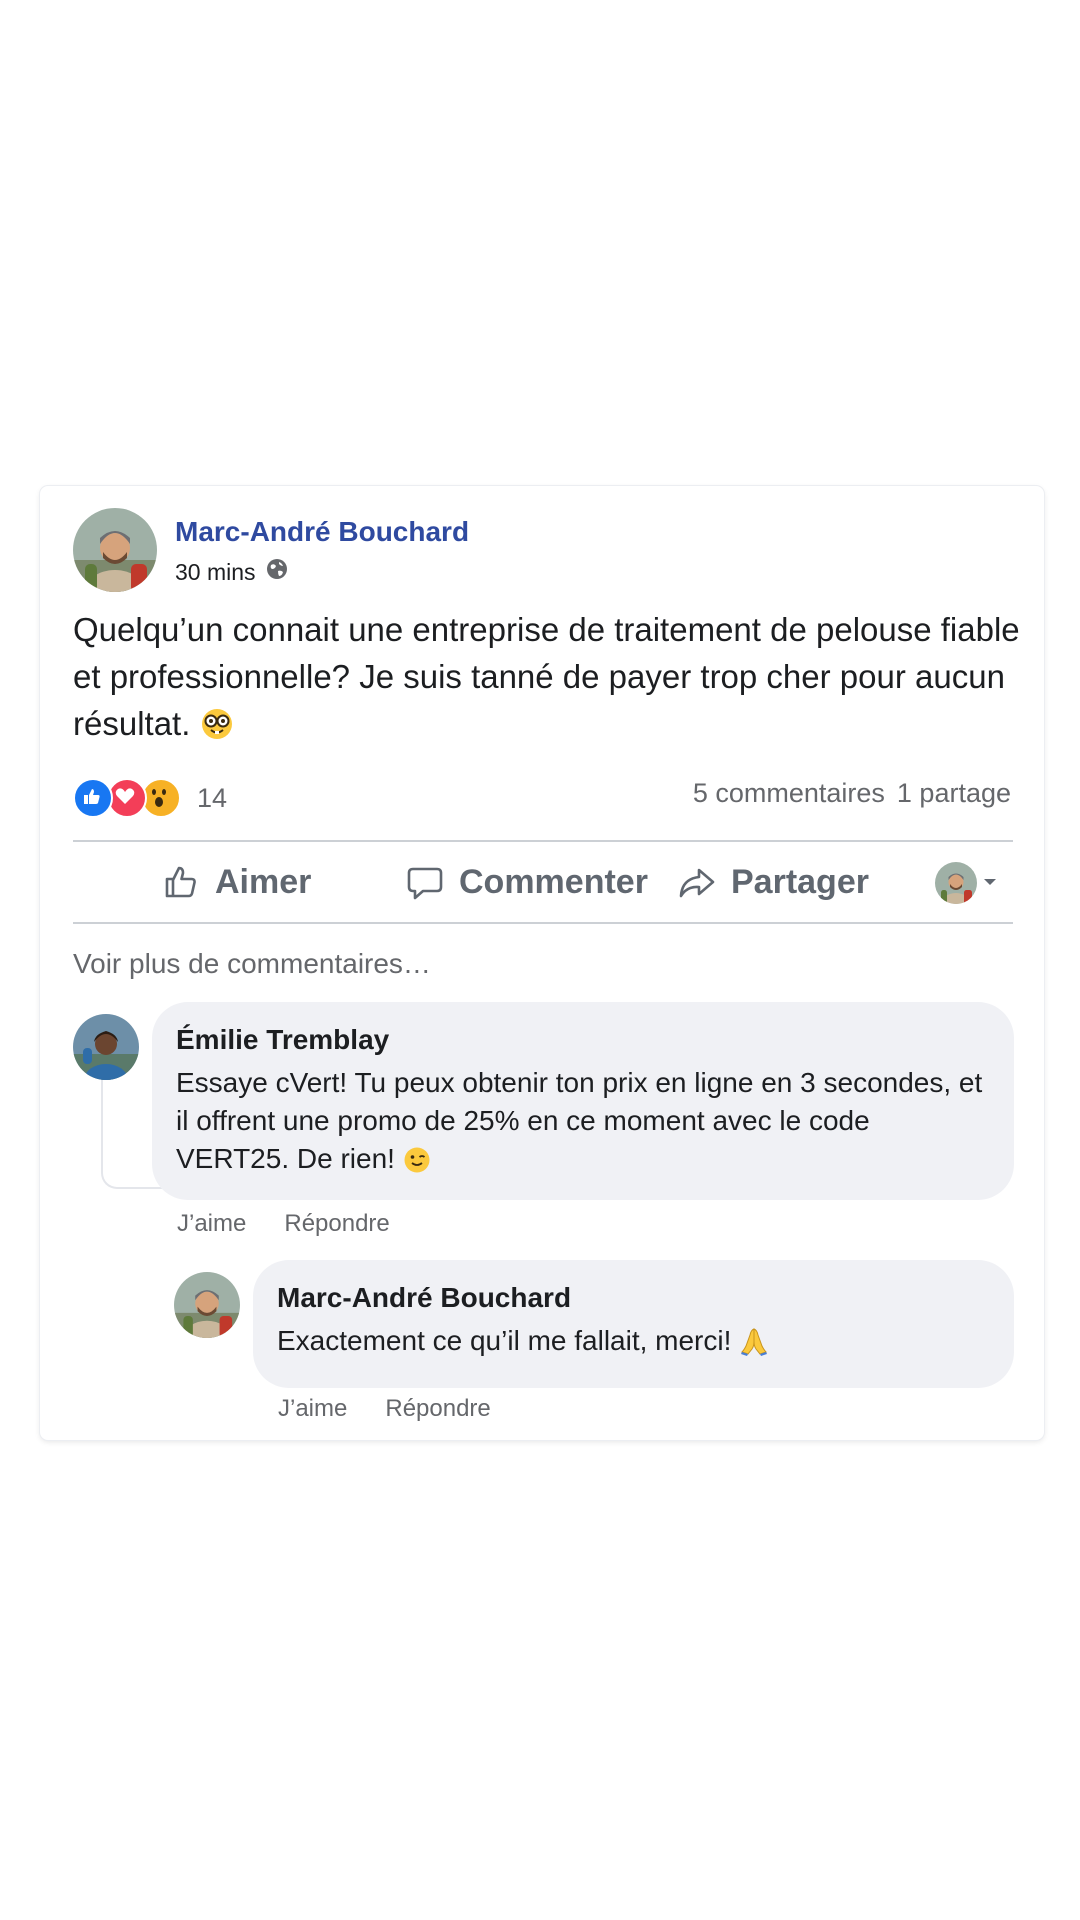 Image resolution: width=1080 pixels, height=1920 pixels. What do you see at coordinates (282, 1040) in the screenshot?
I see `comment-author-name: Émilie Tremblay` at bounding box center [282, 1040].